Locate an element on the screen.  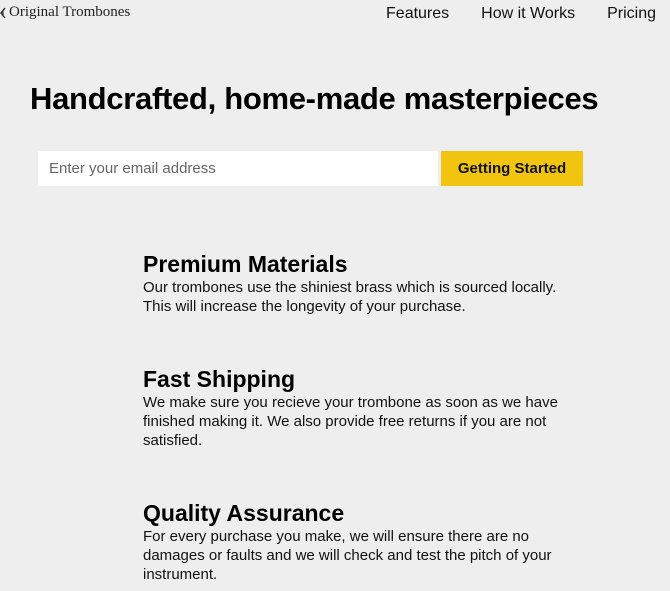
signup-form: Getting Started is located at coordinates (310, 168).